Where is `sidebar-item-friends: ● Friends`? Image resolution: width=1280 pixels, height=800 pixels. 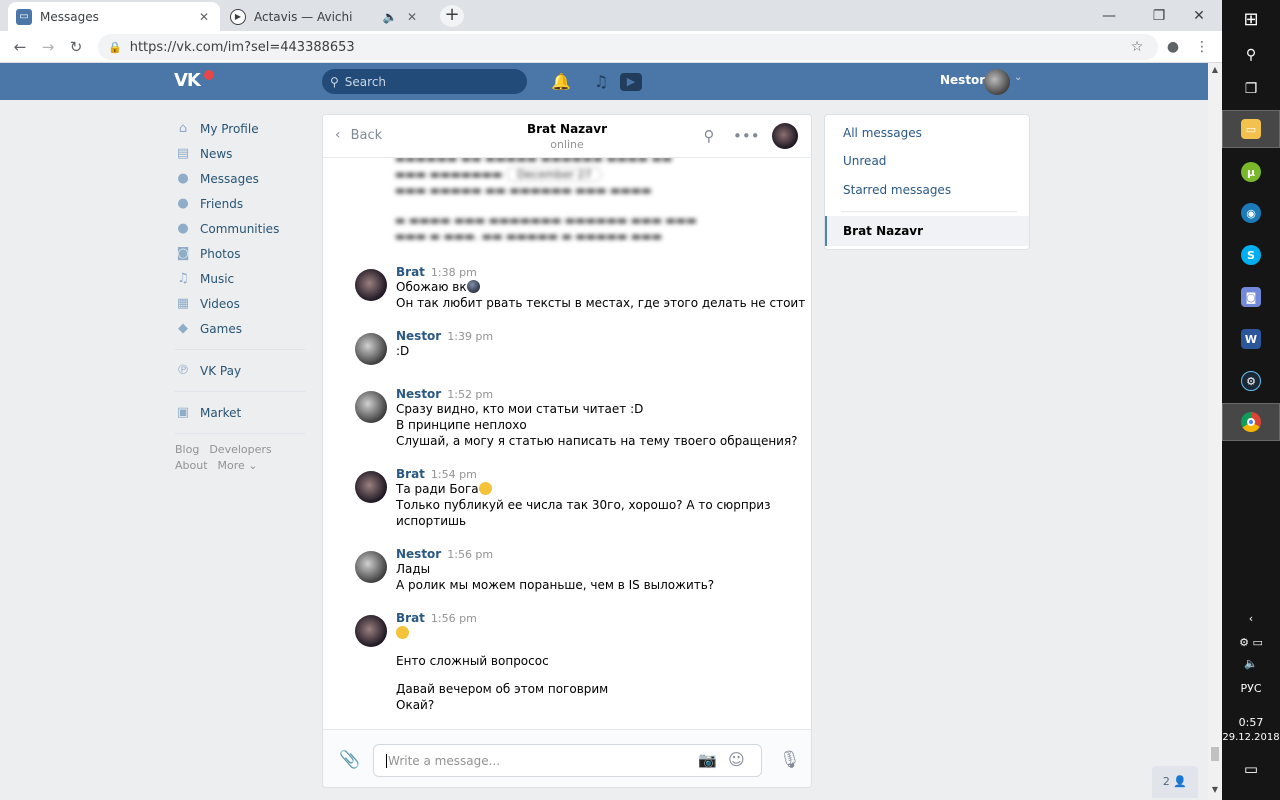
sidebar-item-friends: ● Friends is located at coordinates (242, 203).